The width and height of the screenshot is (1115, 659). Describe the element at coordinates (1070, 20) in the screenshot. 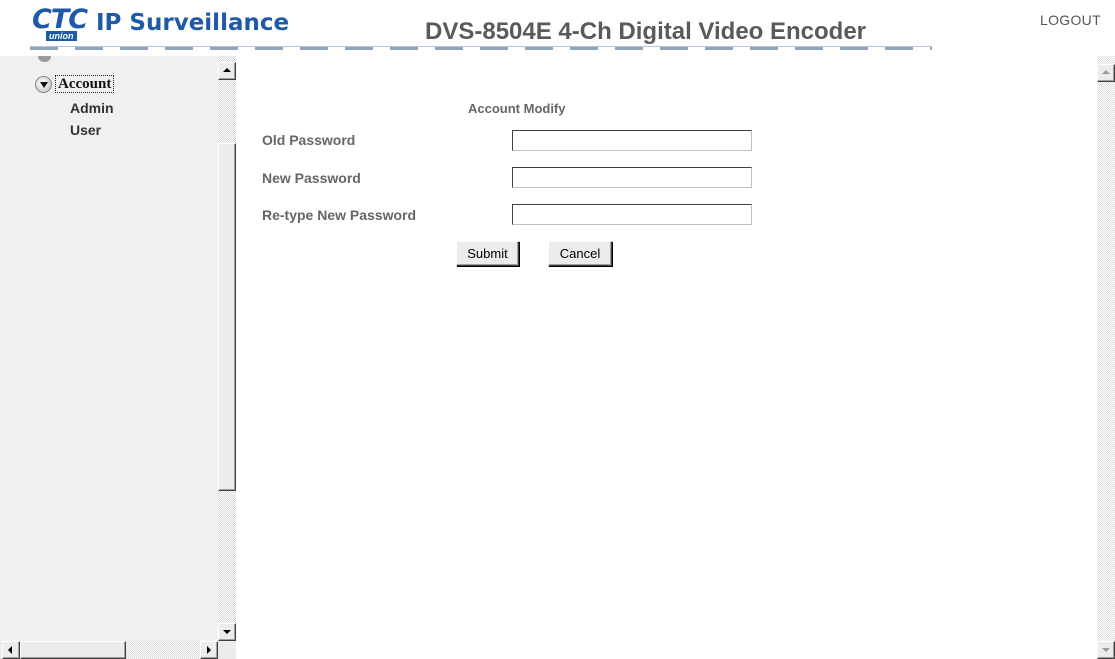

I see `logout-link: LOGOUT` at that location.